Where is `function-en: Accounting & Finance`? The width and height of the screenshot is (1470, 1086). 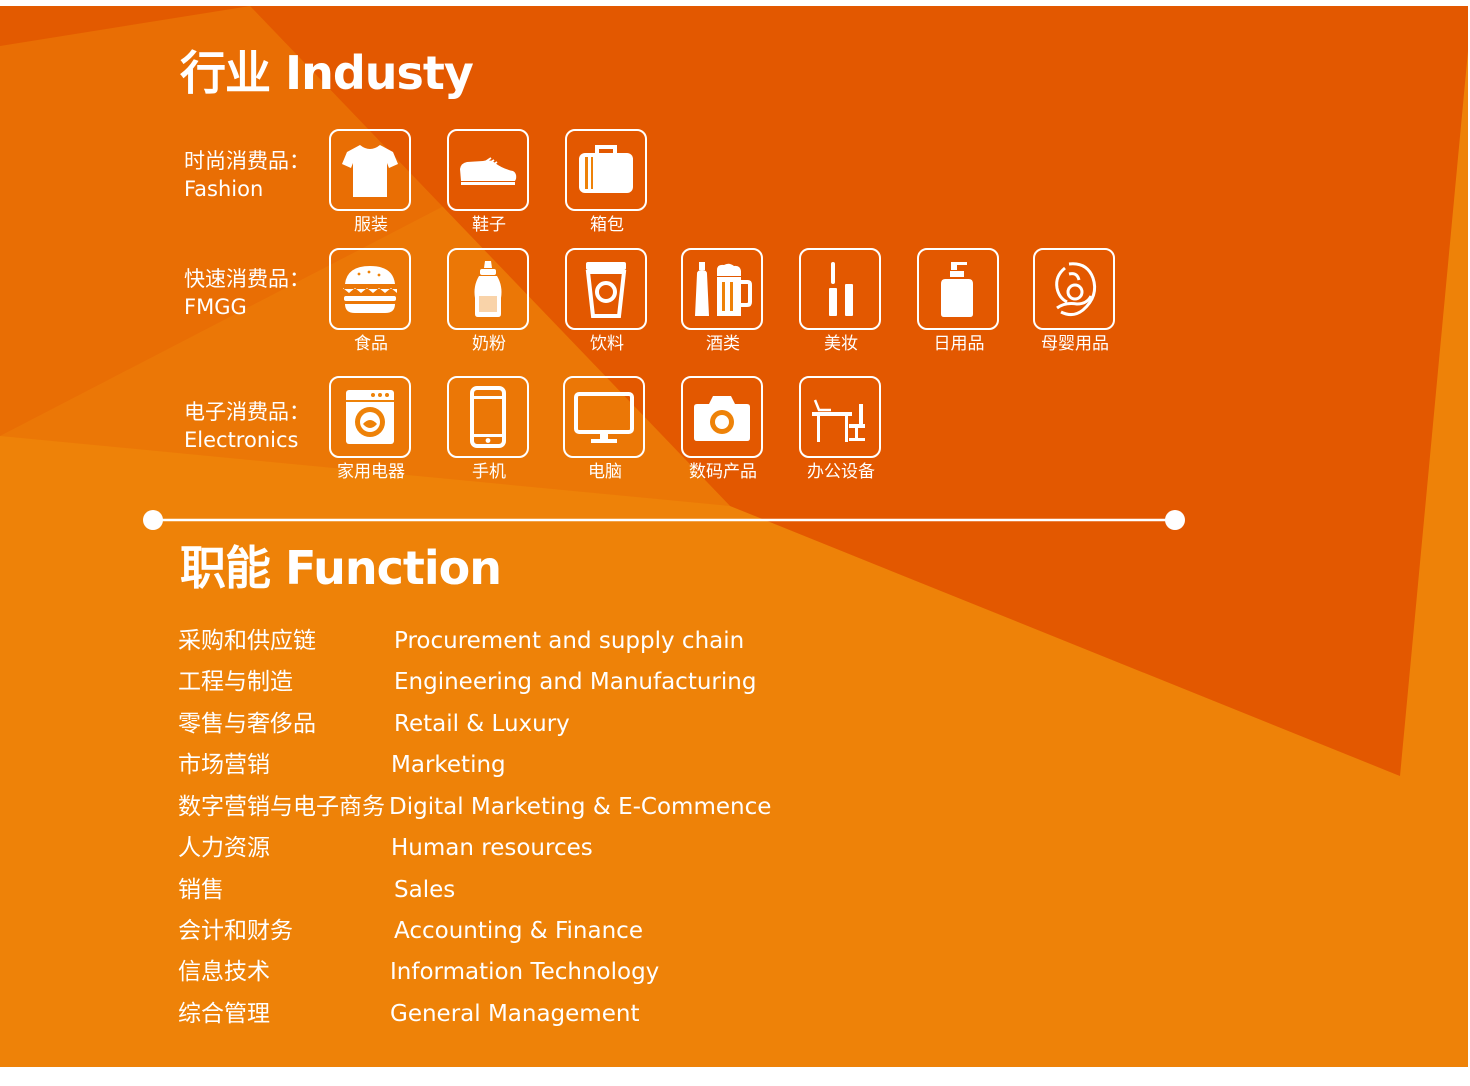
function-en: Accounting & Finance is located at coordinates (518, 931).